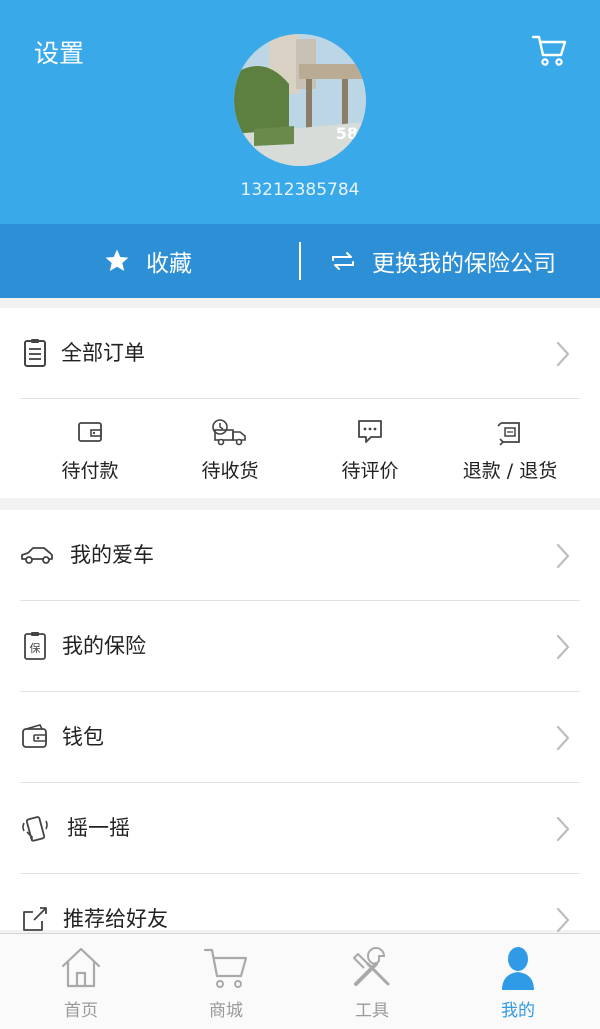  What do you see at coordinates (90, 446) in the screenshot?
I see `order-status-pending-payment: 待付款` at bounding box center [90, 446].